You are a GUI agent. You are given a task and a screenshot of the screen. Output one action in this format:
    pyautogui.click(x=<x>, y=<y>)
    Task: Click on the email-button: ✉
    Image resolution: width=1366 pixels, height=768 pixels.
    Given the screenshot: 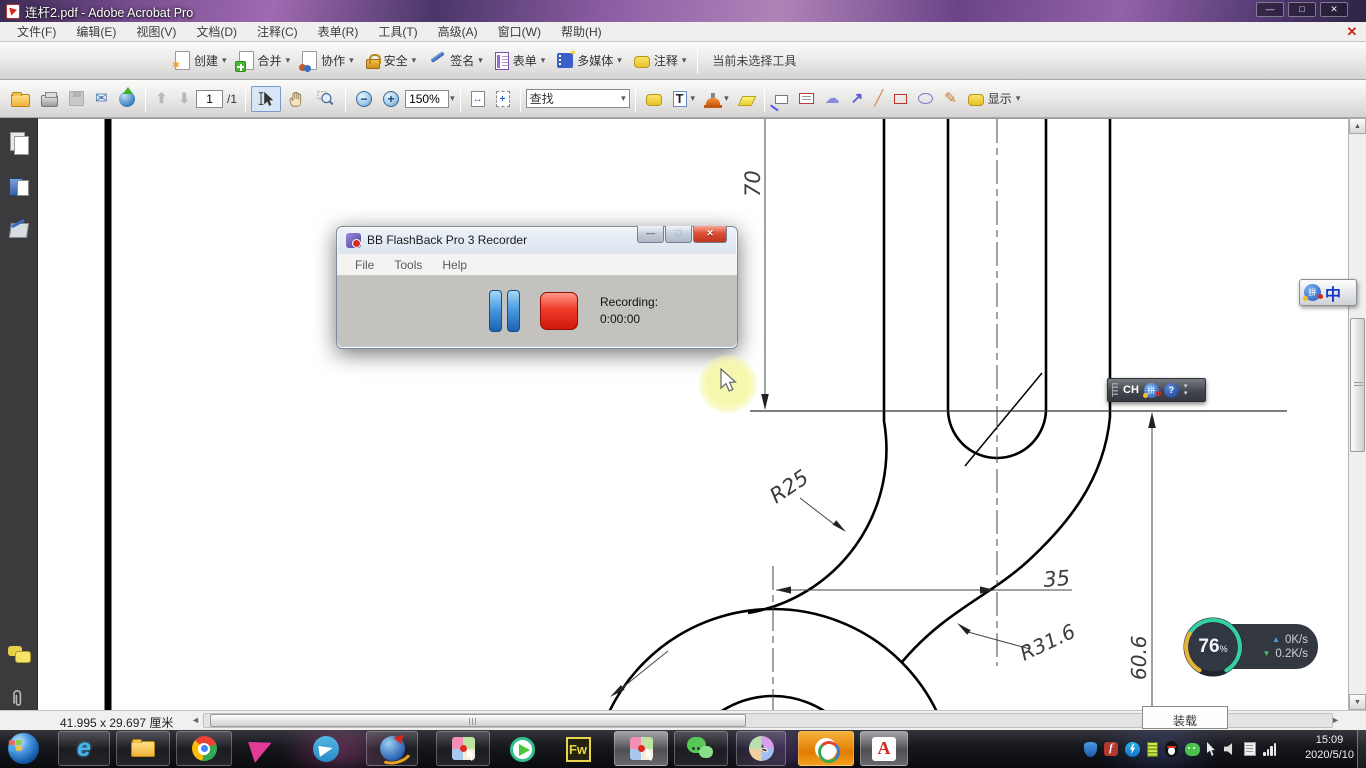 What is the action you would take?
    pyautogui.click(x=101, y=98)
    